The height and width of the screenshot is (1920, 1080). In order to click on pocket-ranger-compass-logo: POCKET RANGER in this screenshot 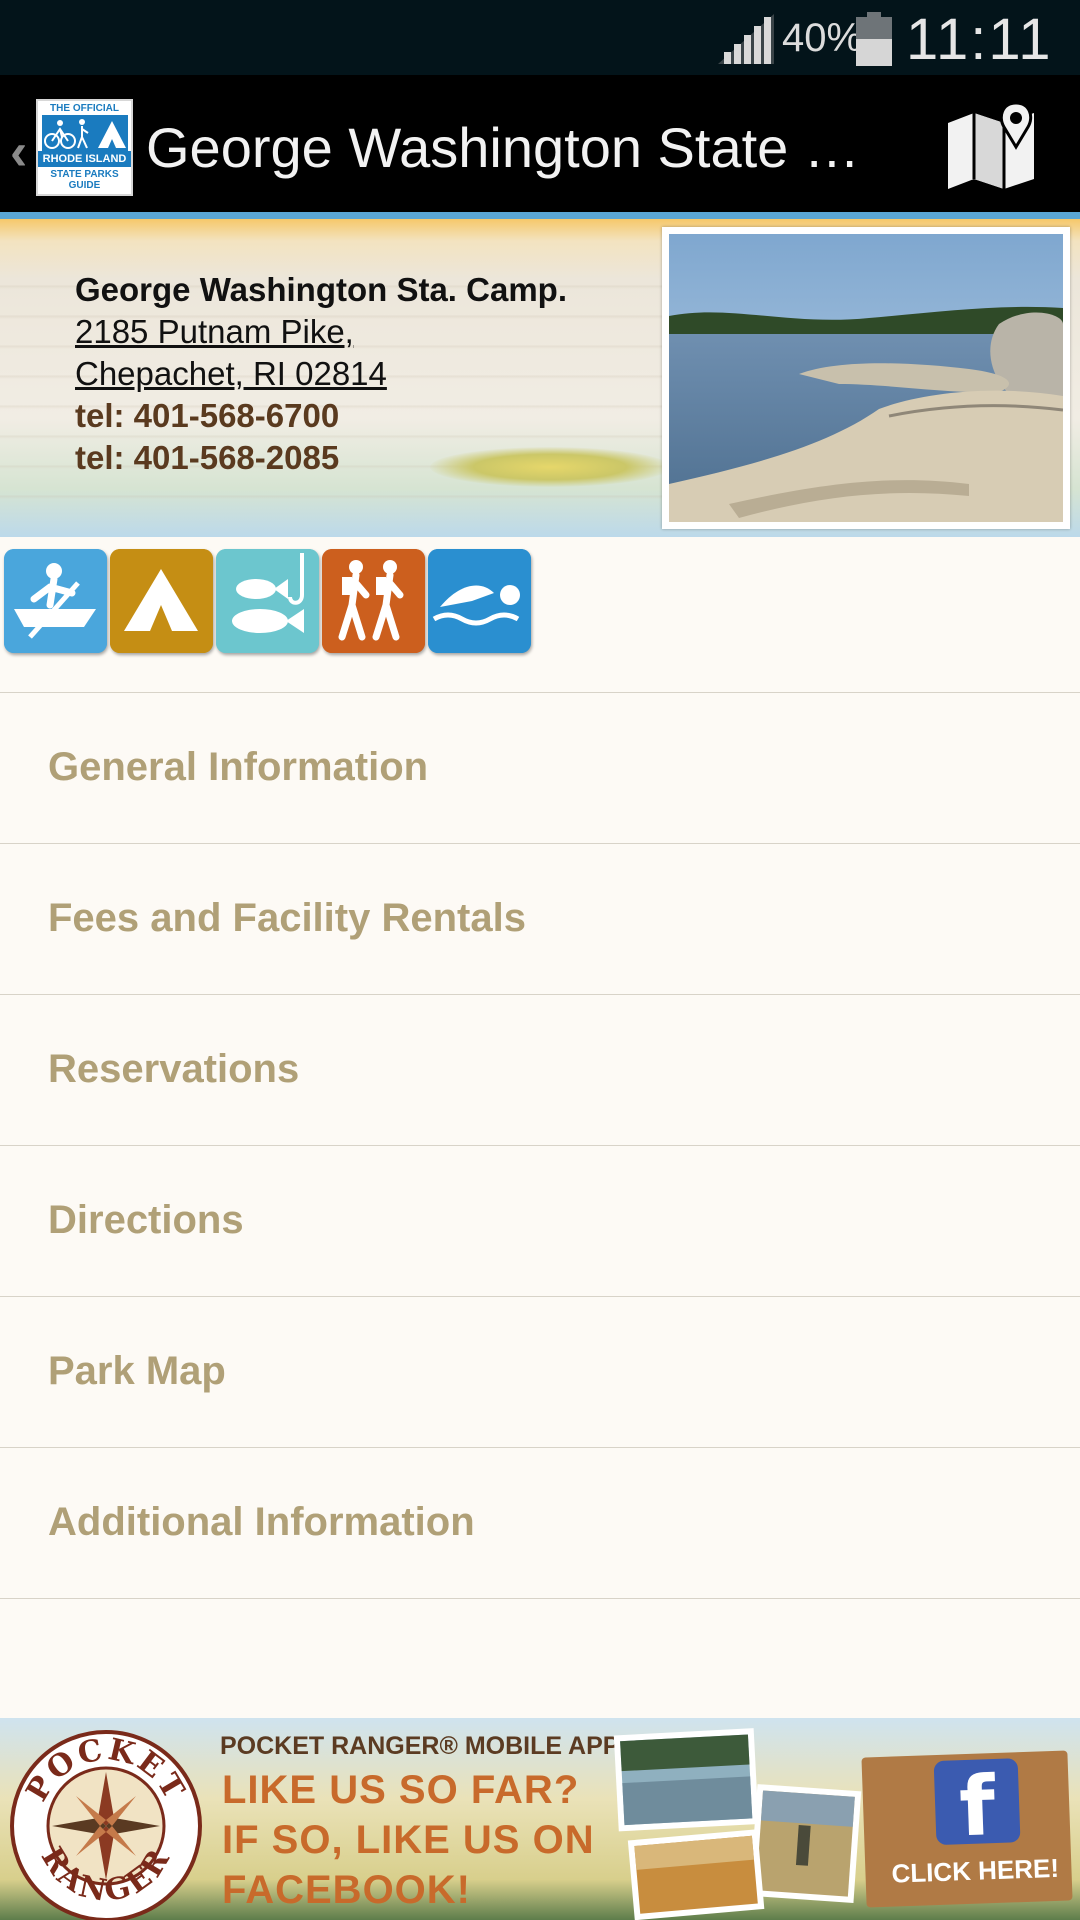, I will do `click(106, 1825)`.